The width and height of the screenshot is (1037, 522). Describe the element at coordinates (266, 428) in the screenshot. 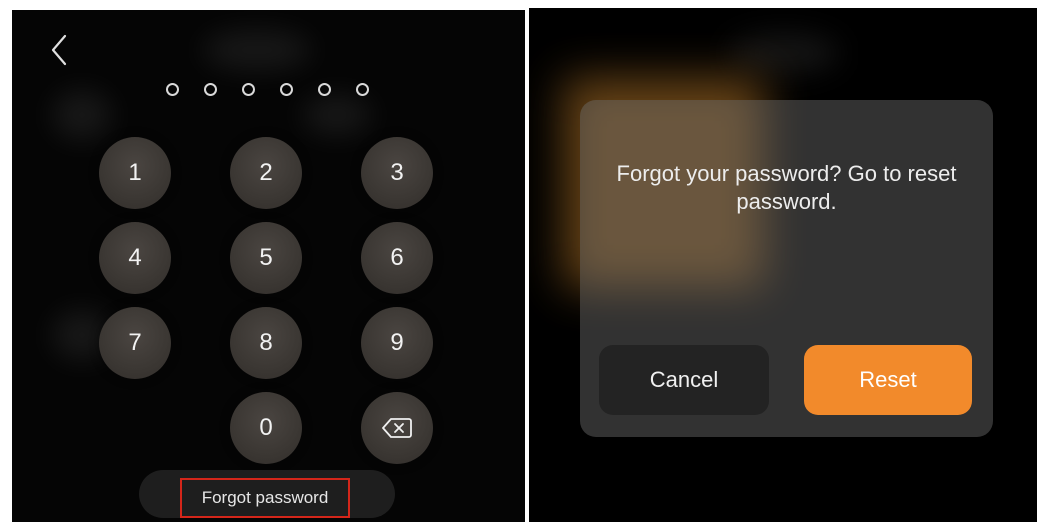

I see `key-0: 0` at that location.